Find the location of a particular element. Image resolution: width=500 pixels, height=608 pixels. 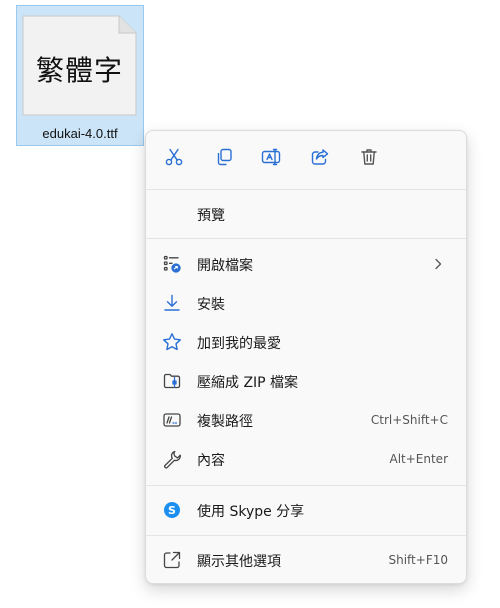

share-icon is located at coordinates (320, 159).